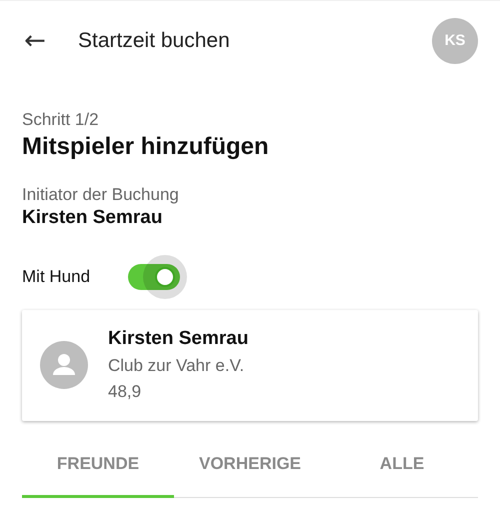  Describe the element at coordinates (98, 471) in the screenshot. I see `tab: FREUNDE` at that location.